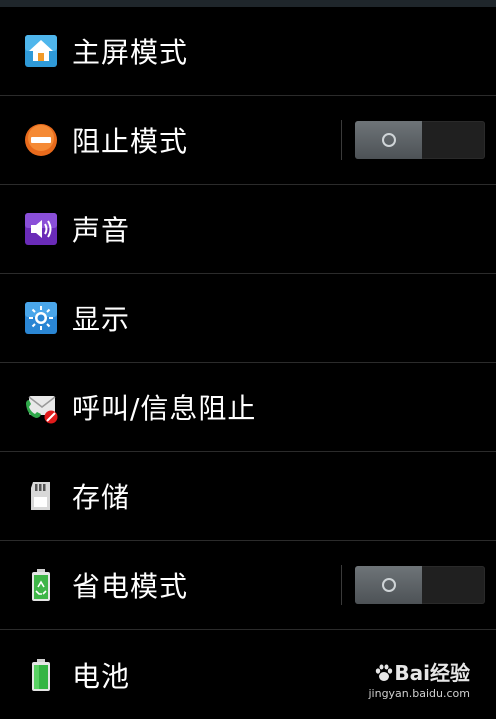 This screenshot has height=719, width=496. Describe the element at coordinates (101, 230) in the screenshot. I see `settings-item-label: 声音` at that location.